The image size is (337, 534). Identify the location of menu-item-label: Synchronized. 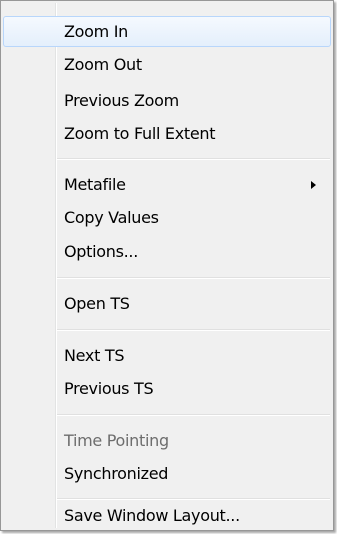
(116, 473).